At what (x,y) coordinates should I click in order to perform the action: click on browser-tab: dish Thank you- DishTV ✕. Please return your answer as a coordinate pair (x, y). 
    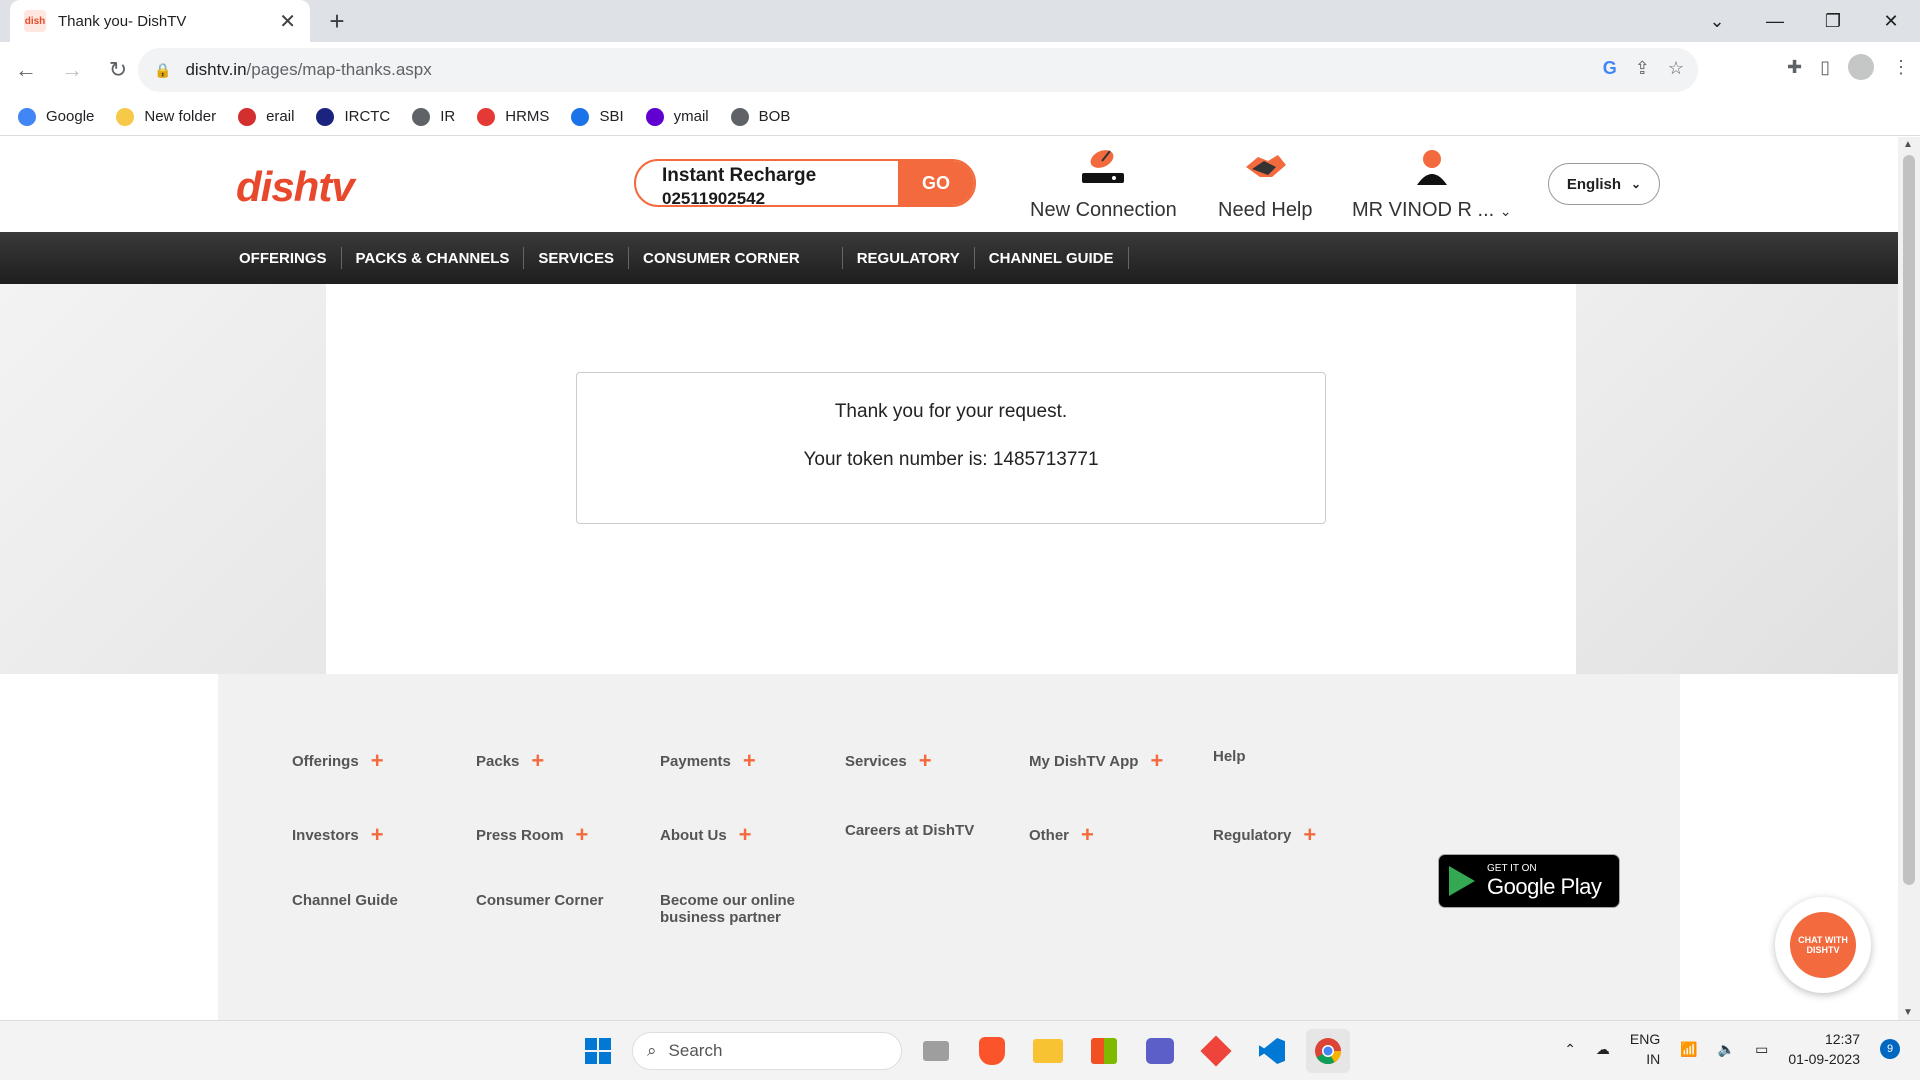
    Looking at the image, I should click on (160, 21).